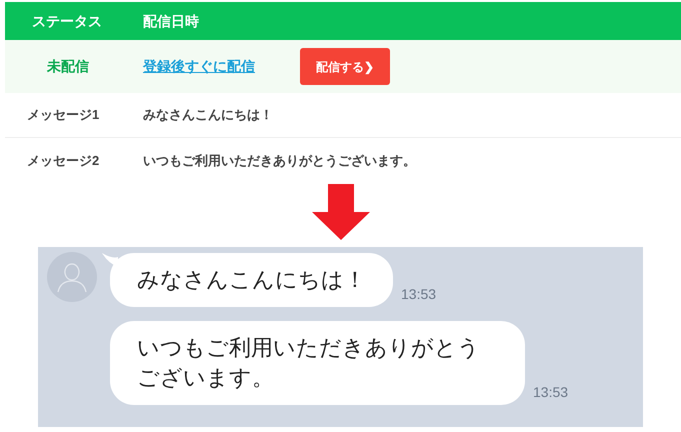  What do you see at coordinates (72, 277) in the screenshot?
I see `avatar-icon` at bounding box center [72, 277].